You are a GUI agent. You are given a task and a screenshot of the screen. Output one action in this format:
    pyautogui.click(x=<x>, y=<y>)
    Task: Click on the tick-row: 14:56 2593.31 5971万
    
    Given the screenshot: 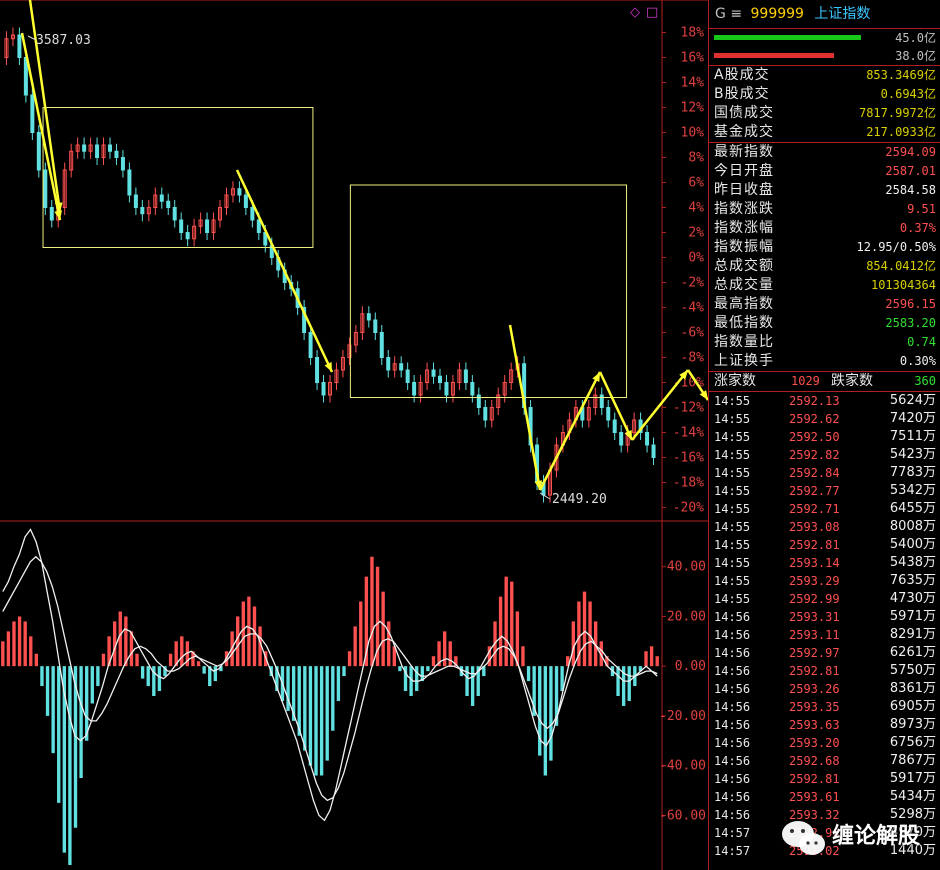 What is the action you would take?
    pyautogui.click(x=824, y=617)
    